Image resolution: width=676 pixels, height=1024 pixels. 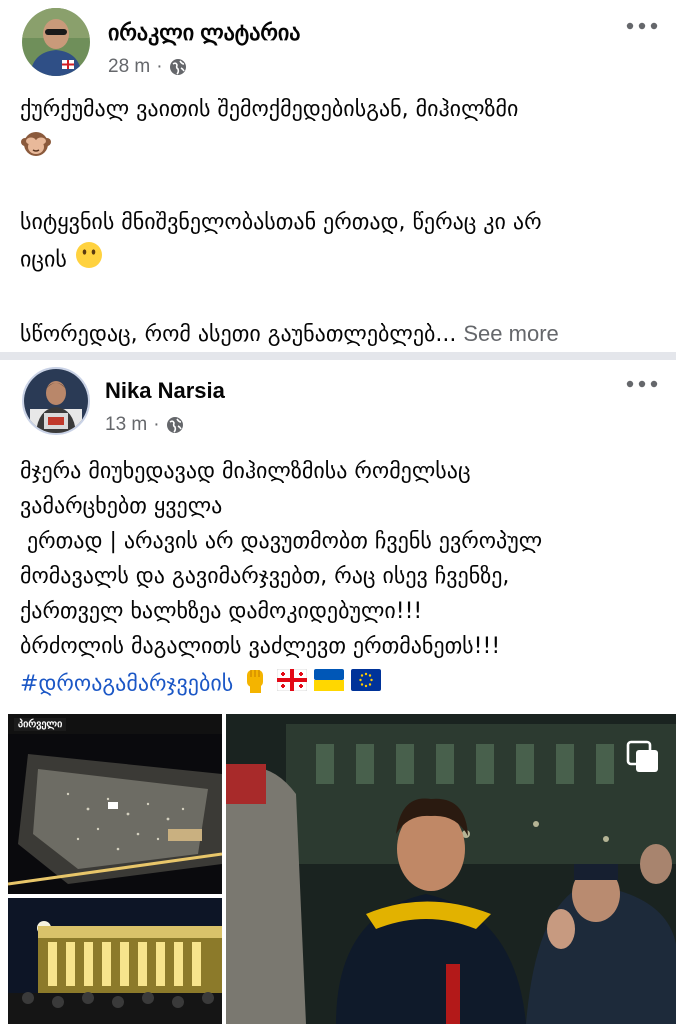 I want to click on hashtag-line: #დროაგამარჯვების, so click(x=340, y=684).